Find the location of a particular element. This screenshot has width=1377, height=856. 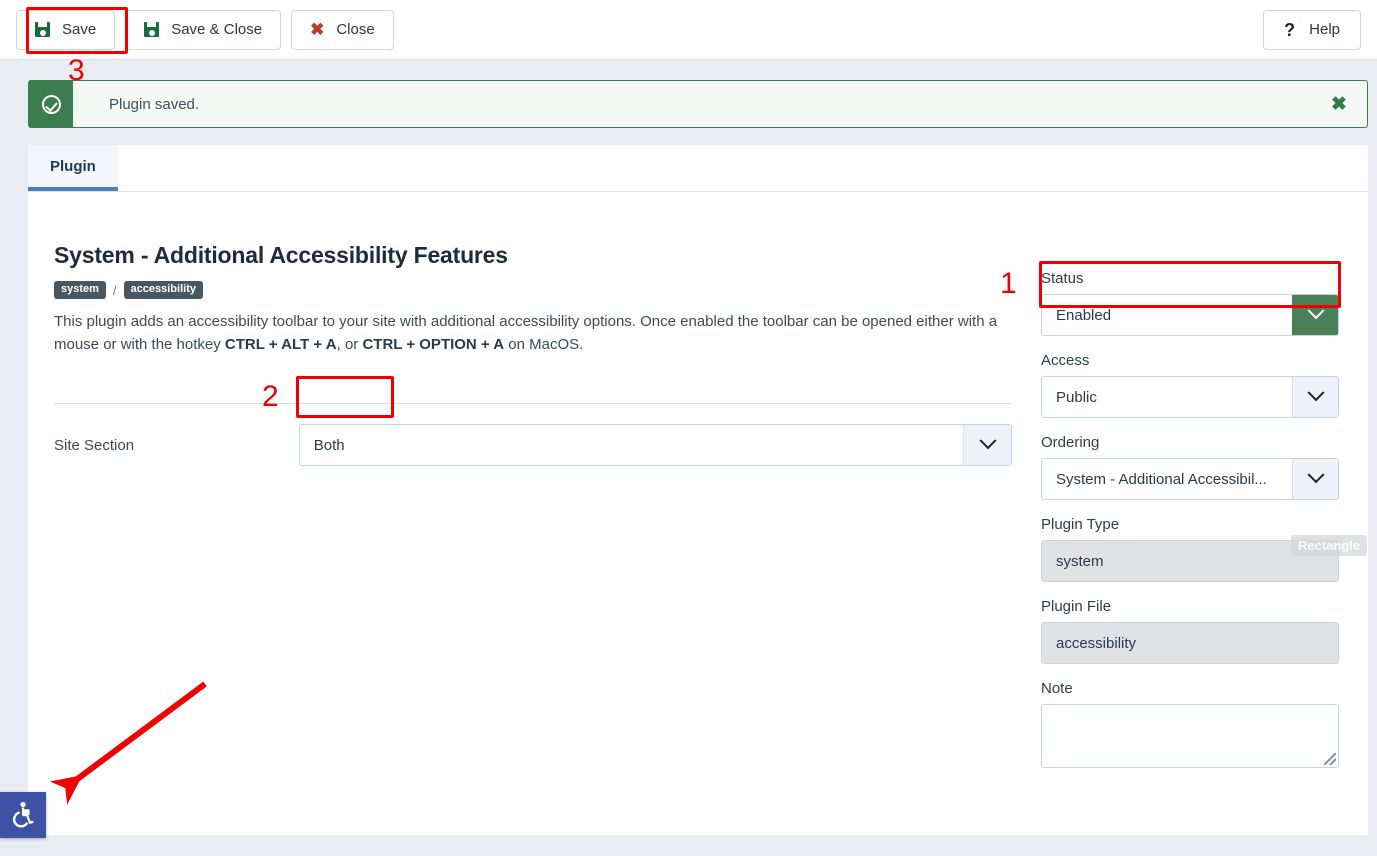

help-button: ? Help is located at coordinates (1312, 29).